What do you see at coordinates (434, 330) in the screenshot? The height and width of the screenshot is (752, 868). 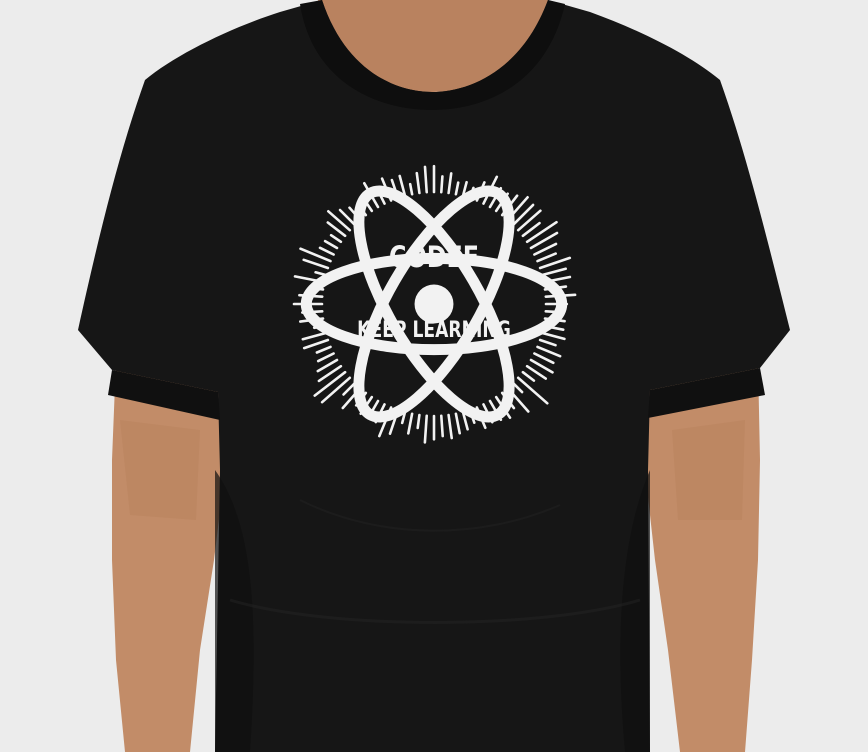 I see `slogan: KEEP LEARNING` at bounding box center [434, 330].